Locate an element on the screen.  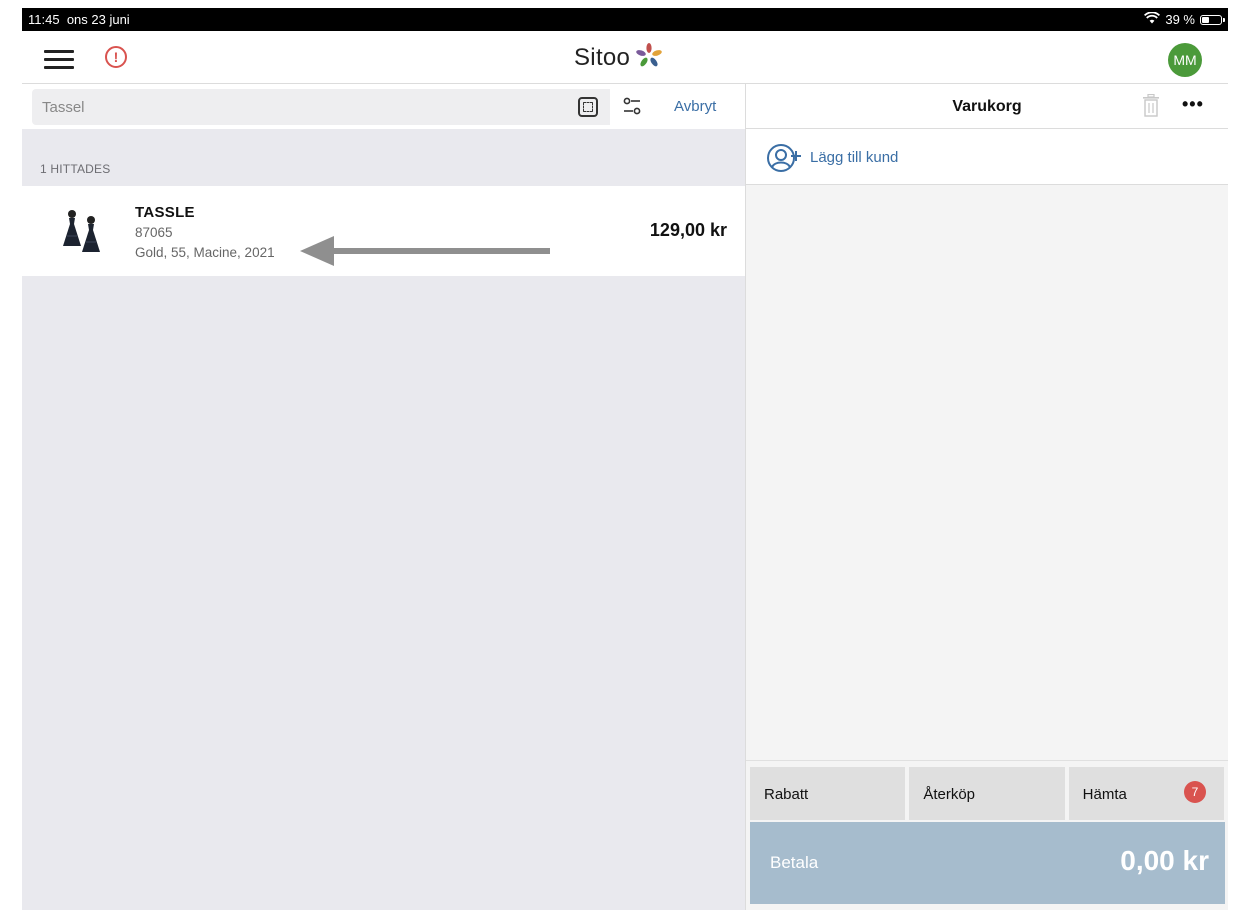
product-price: 129,00 kr is located at coordinates (688, 230).